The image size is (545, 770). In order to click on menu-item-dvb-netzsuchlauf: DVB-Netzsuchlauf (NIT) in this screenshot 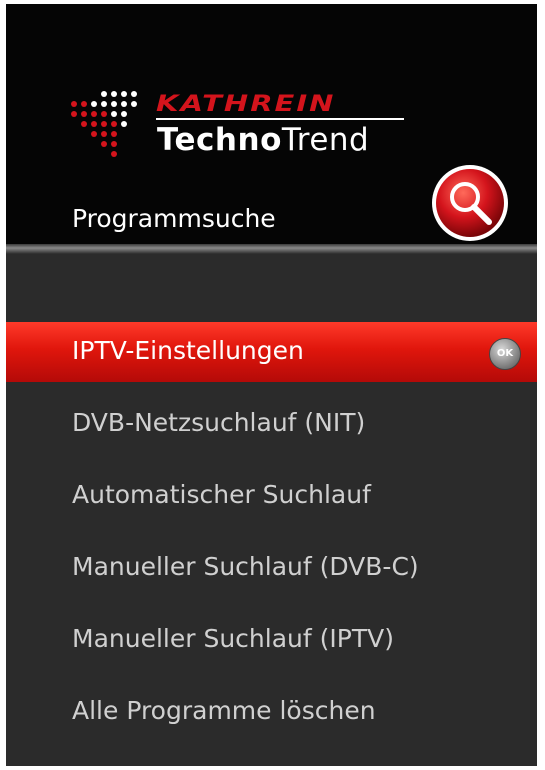, I will do `click(271, 424)`.